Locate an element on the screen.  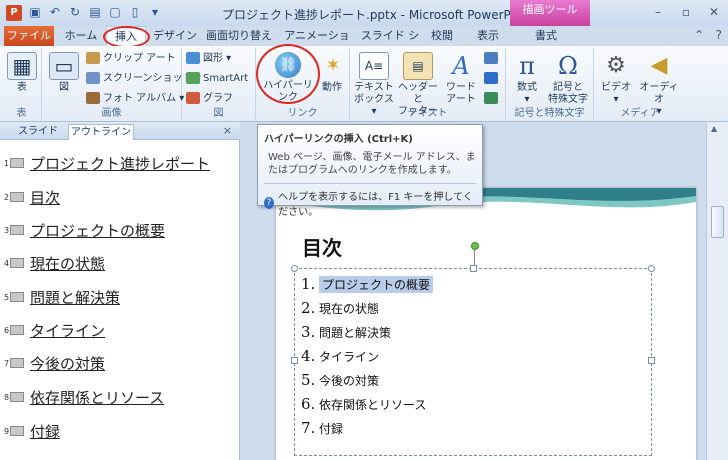
bullet-item: 4. タイライン is located at coordinates (340, 358).